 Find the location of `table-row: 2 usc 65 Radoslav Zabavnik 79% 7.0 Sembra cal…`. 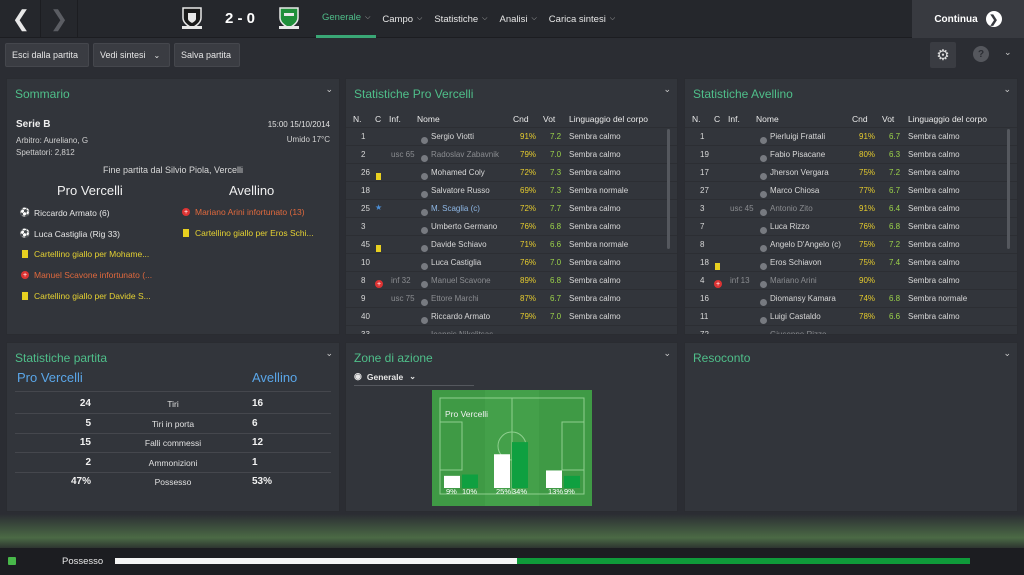

table-row: 2 usc 65 Radoslav Zabavnik 79% 7.0 Sembra cal… is located at coordinates (511, 154).